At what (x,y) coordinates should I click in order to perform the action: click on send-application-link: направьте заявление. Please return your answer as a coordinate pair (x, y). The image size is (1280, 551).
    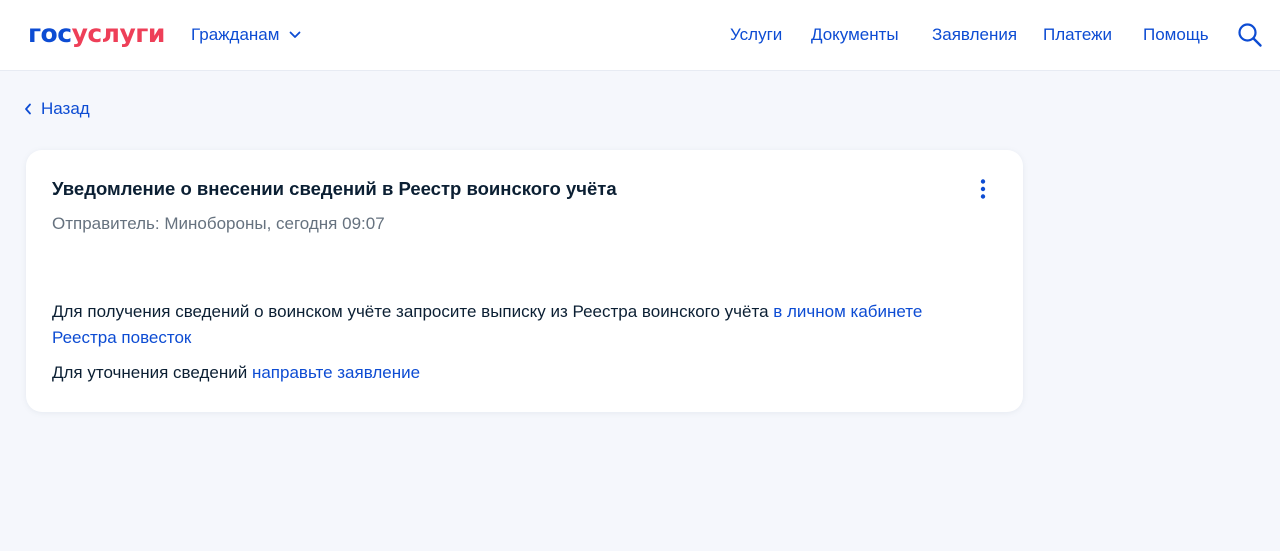
    Looking at the image, I should click on (336, 372).